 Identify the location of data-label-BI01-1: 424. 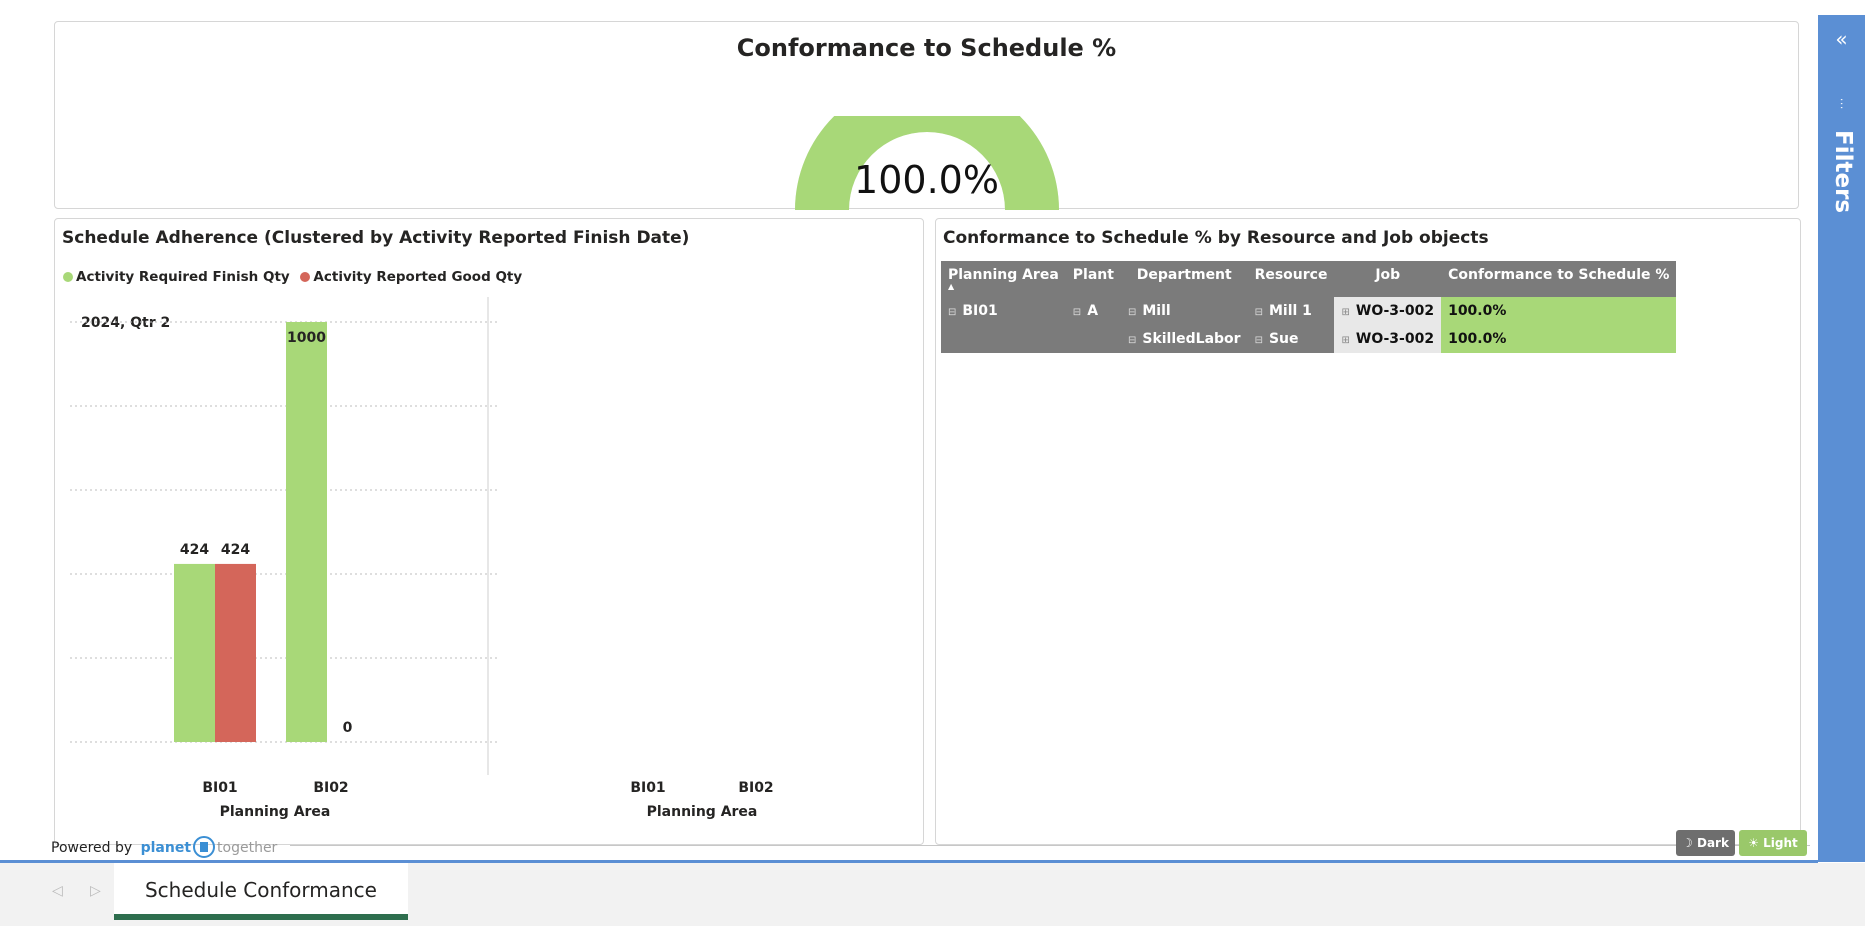
(235, 550).